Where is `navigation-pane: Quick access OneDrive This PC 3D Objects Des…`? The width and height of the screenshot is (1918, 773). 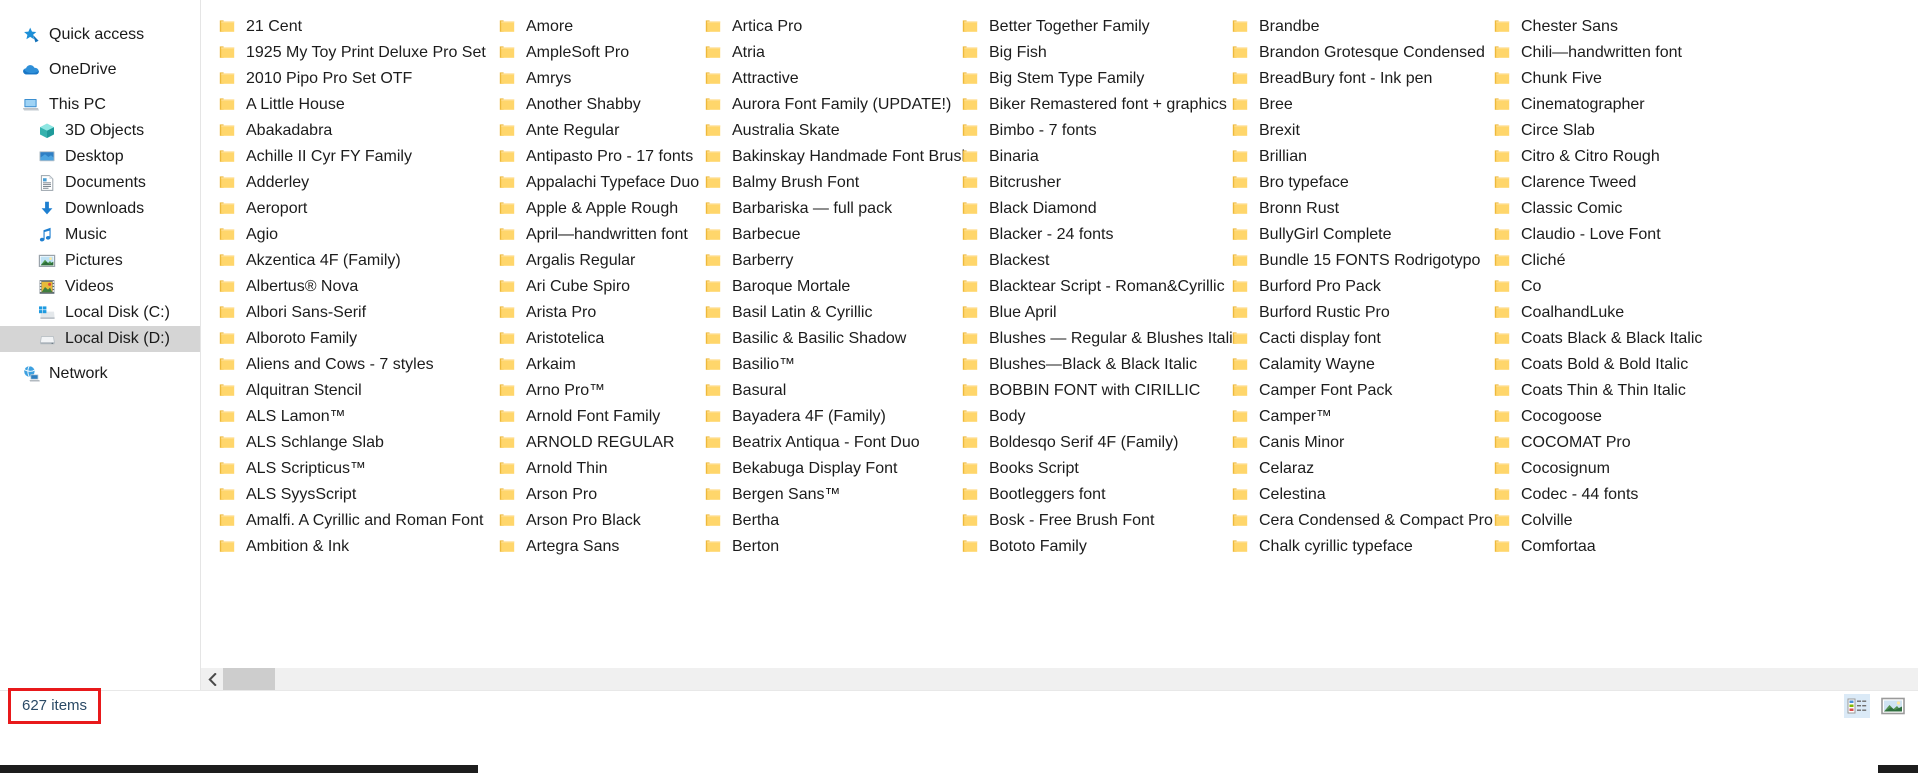 navigation-pane: Quick access OneDrive This PC 3D Objects Des… is located at coordinates (100, 345).